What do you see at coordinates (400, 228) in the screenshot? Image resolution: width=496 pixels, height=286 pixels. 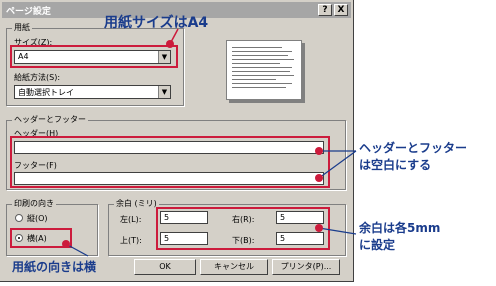 I see `margins-callout-line1: 余白は各5mm` at bounding box center [400, 228].